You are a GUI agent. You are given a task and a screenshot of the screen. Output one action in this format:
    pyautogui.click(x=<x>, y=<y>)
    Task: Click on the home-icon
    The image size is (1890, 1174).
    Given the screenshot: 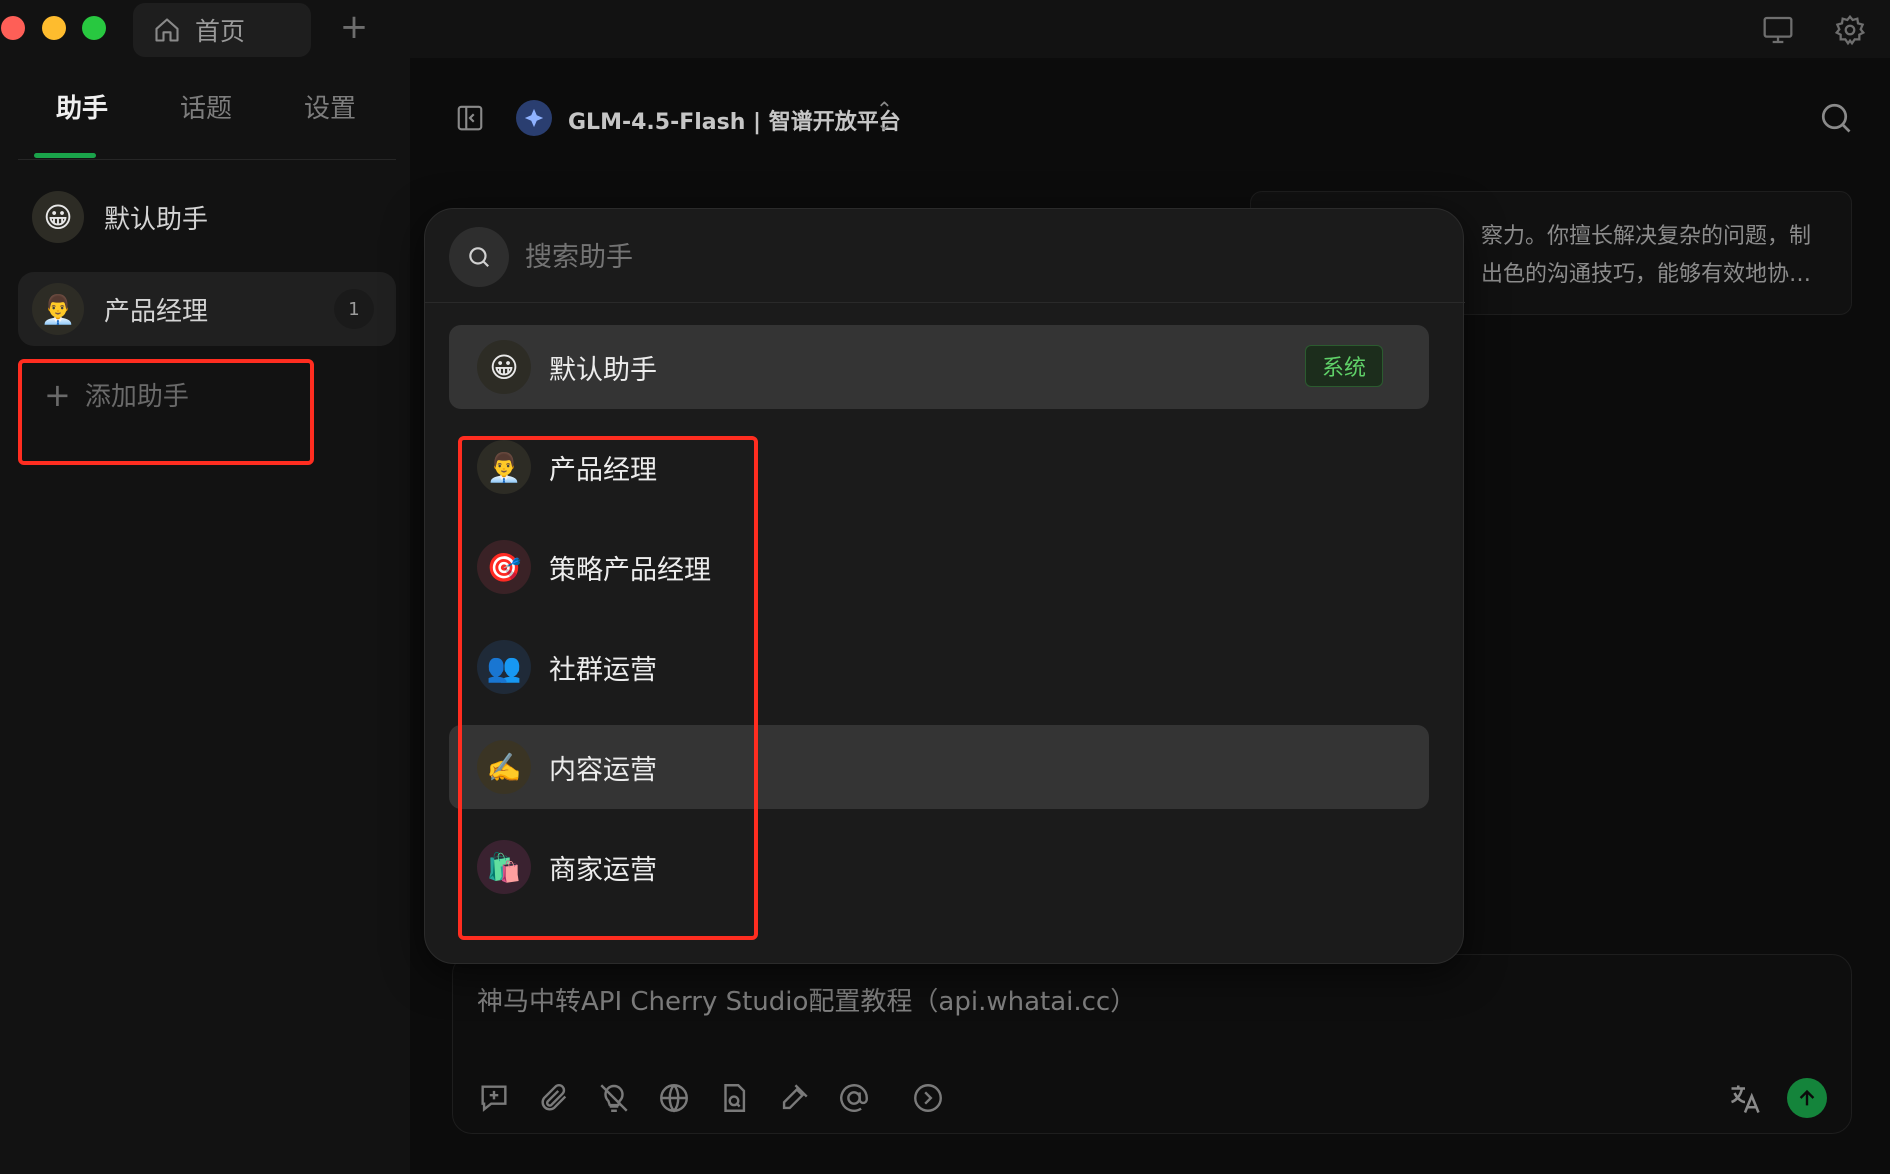 What is the action you would take?
    pyautogui.click(x=167, y=30)
    